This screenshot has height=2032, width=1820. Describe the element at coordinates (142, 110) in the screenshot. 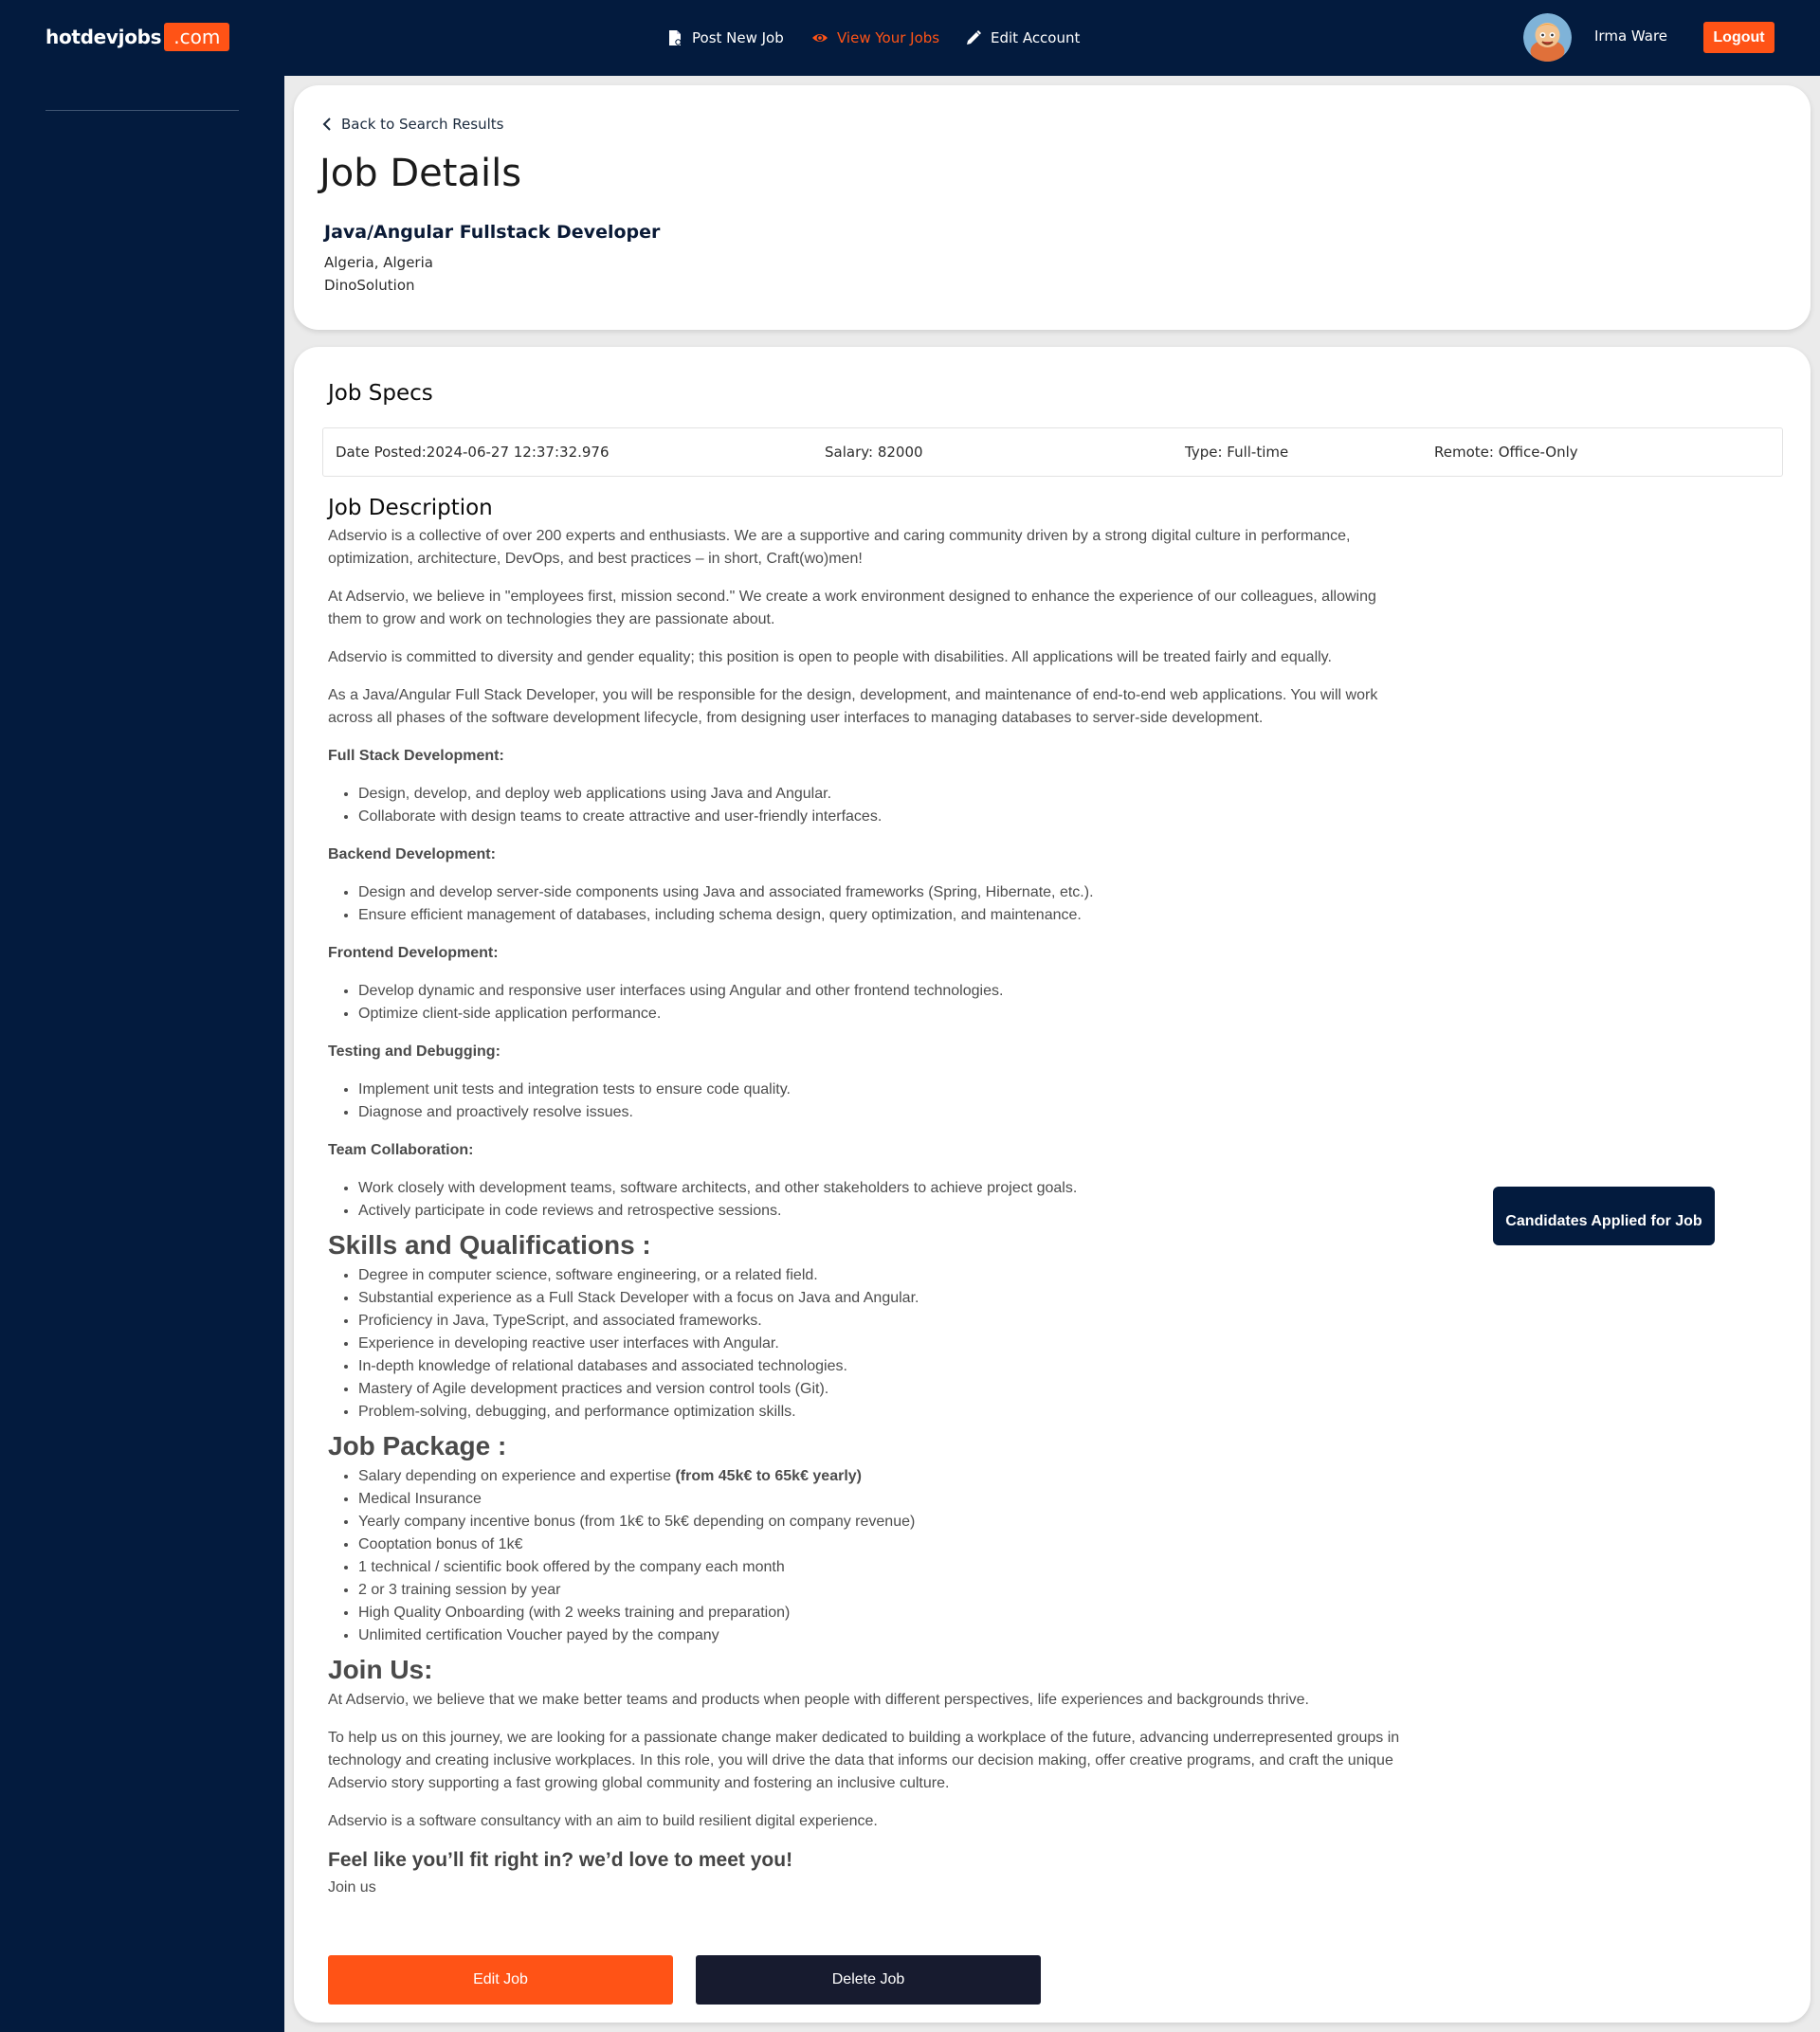

I see `sidebar-divider` at that location.